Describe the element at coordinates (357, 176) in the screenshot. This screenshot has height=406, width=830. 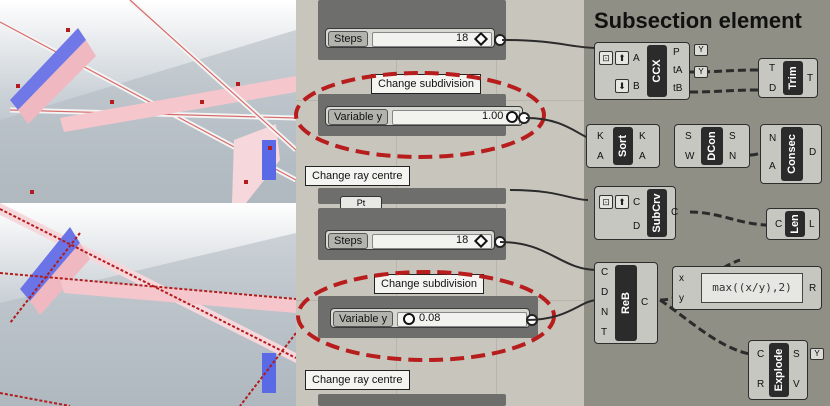
I see `change-ray-centre-label-top: Change ray centre` at that location.